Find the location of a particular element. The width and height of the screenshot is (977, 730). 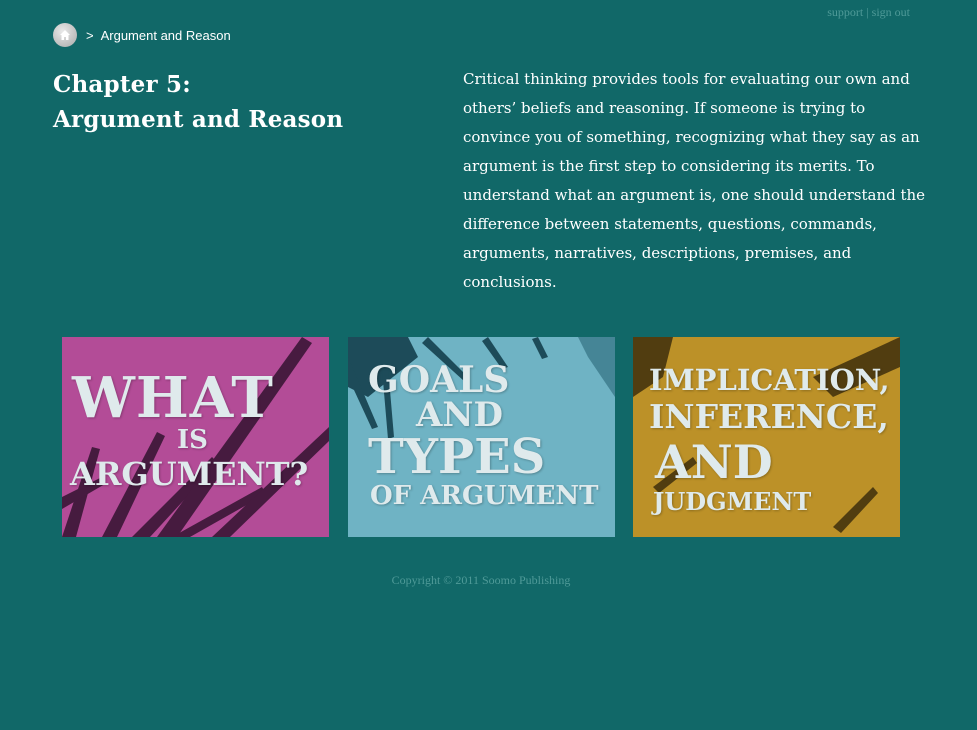

home-icon is located at coordinates (65, 35).